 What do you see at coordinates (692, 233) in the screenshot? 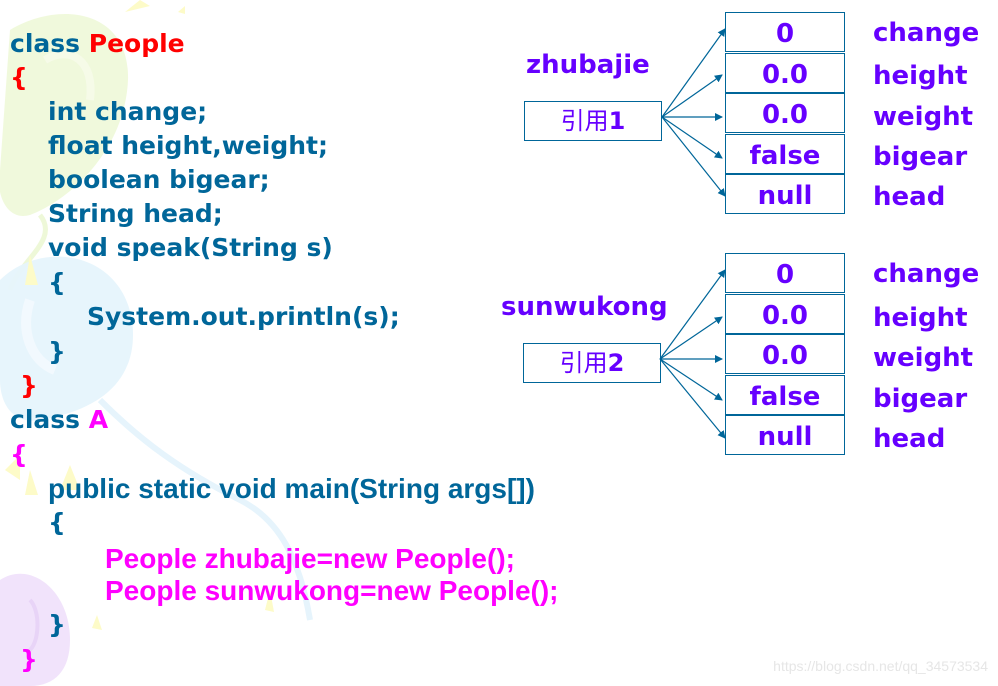
I see `reference-arrows` at bounding box center [692, 233].